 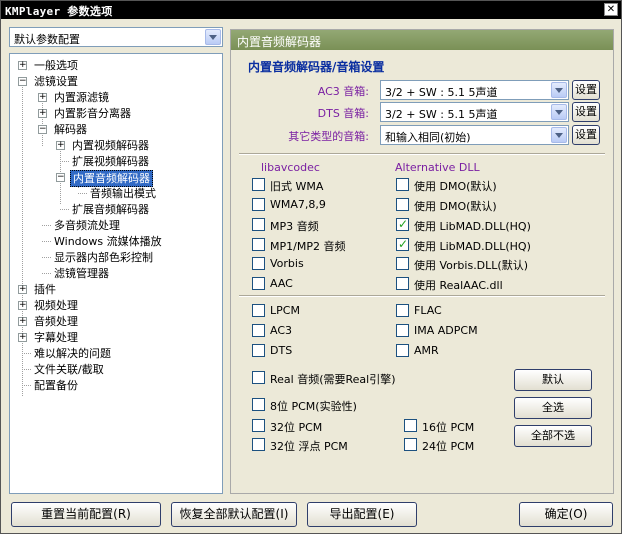 What do you see at coordinates (56, 321) in the screenshot?
I see `tree-item-label: 音频处理` at bounding box center [56, 321].